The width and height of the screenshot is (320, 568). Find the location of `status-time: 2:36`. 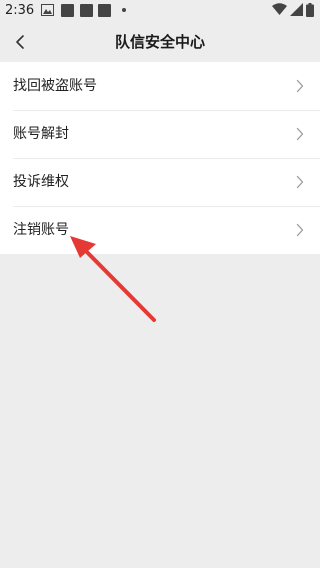

status-time: 2:36 is located at coordinates (20, 10).